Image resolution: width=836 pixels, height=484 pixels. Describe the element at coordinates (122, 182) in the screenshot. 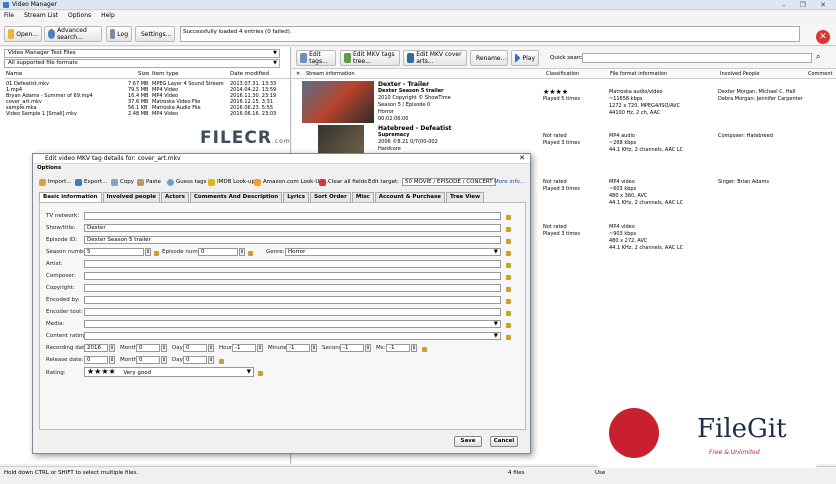

I see `copy-button: Copy` at that location.